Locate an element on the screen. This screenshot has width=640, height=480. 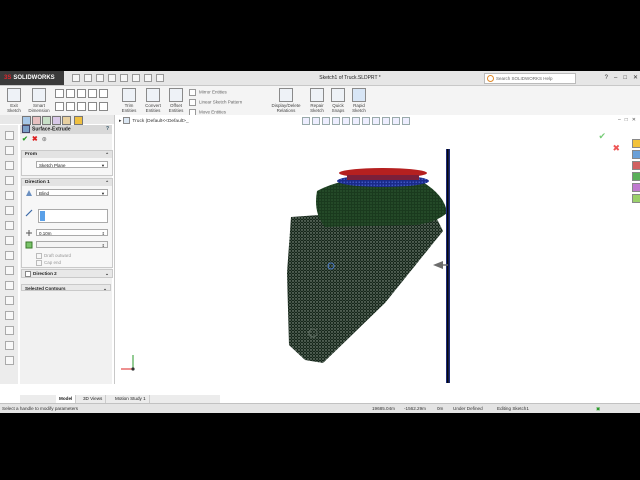
direction-selection-box is located at coordinates (73, 216).